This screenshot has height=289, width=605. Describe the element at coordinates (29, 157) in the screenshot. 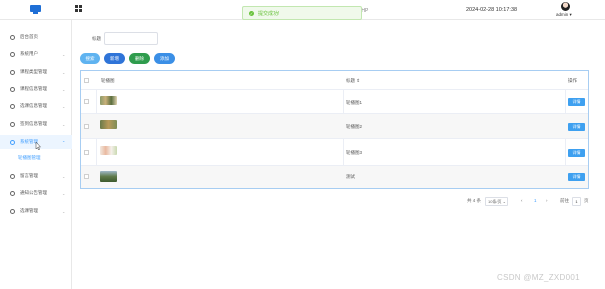

I see `sidebar-subitem-label: 轮播图管理` at that location.